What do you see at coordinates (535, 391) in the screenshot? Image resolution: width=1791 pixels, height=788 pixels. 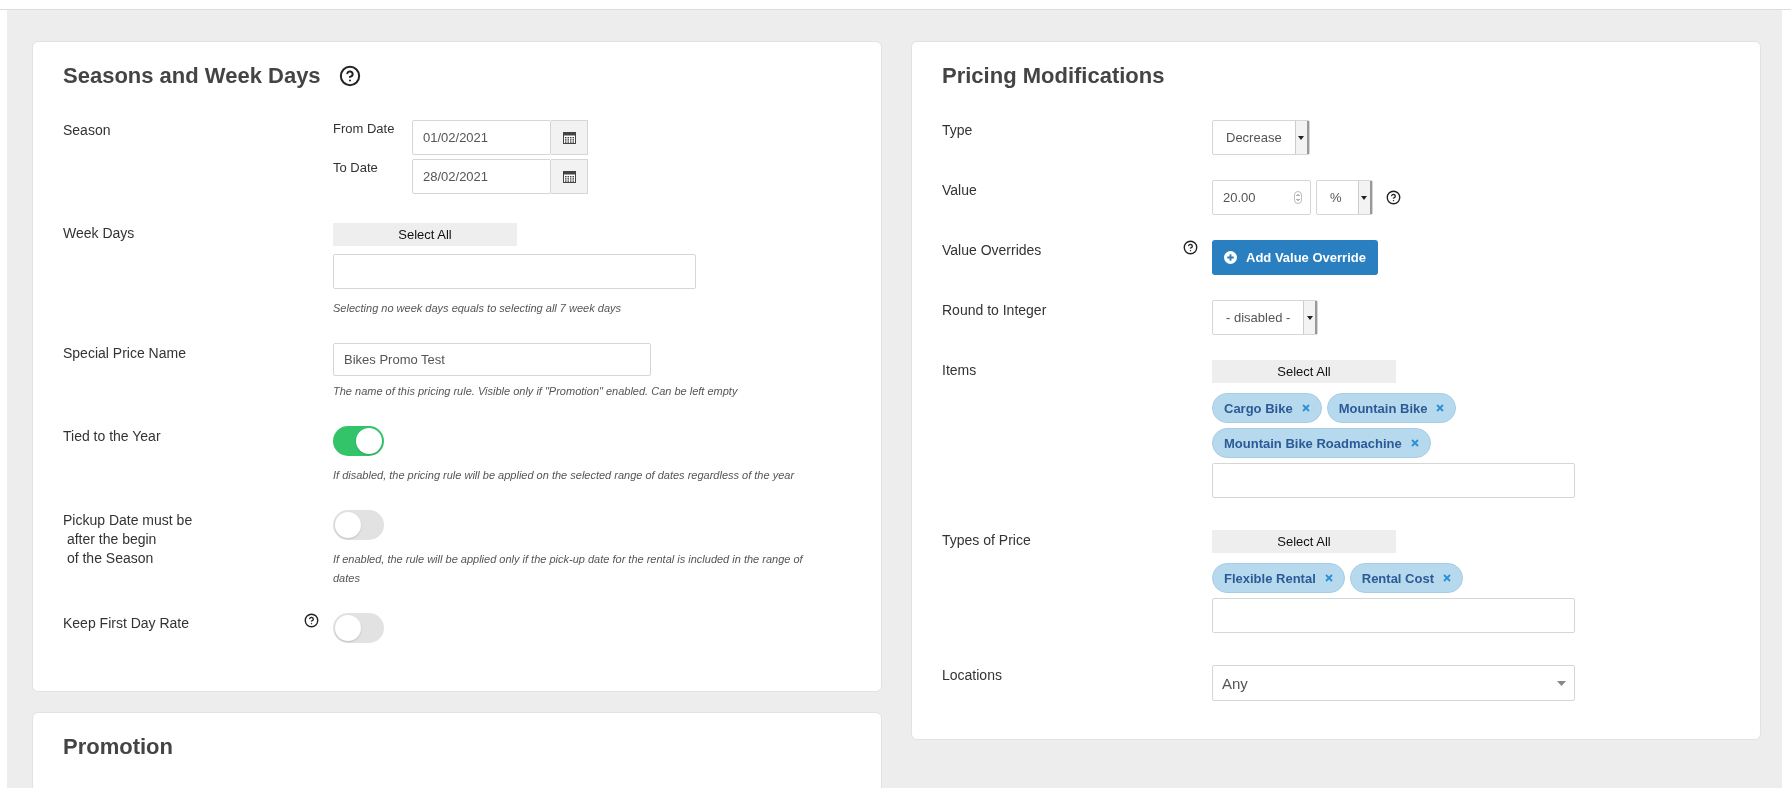 I see `hint-text: The name of this pricing rule. Visible only if "Promotion" enabled. Can be left empty` at bounding box center [535, 391].